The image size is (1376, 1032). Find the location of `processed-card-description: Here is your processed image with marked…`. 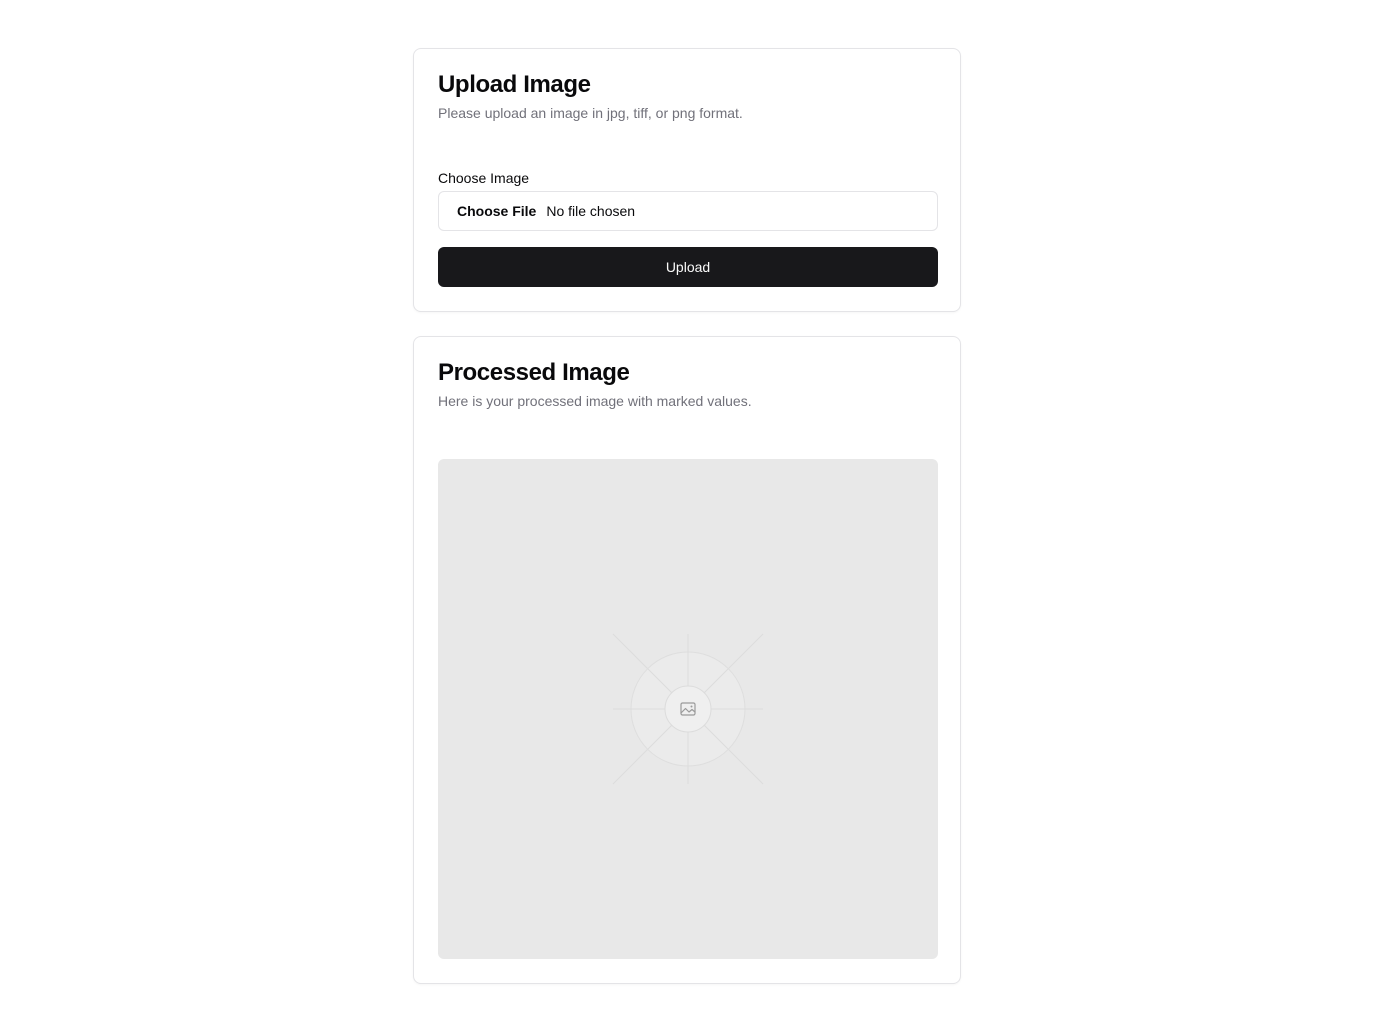

processed-card-description: Here is your processed image with marked… is located at coordinates (595, 401).